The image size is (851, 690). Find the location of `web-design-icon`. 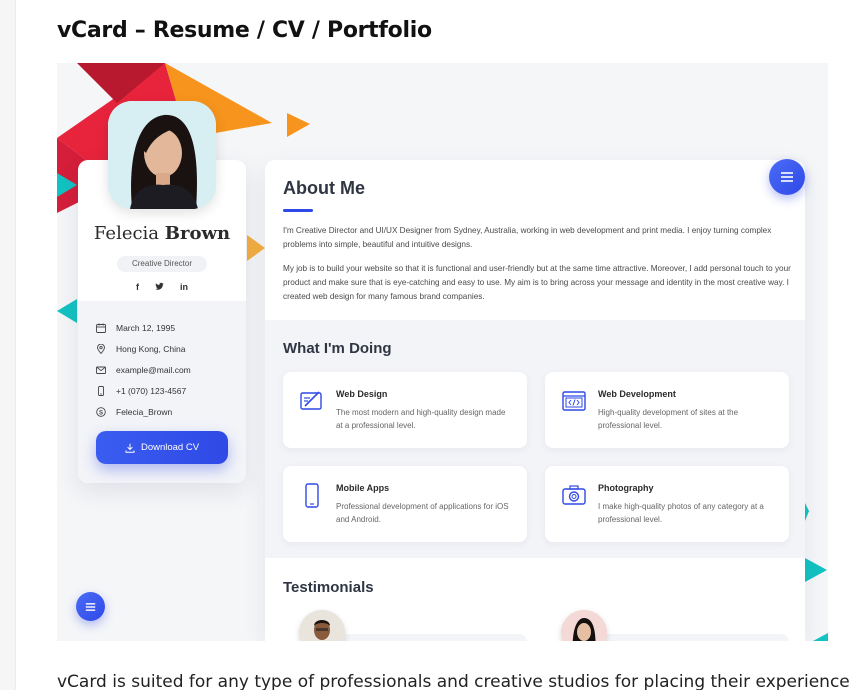

web-design-icon is located at coordinates (312, 401).